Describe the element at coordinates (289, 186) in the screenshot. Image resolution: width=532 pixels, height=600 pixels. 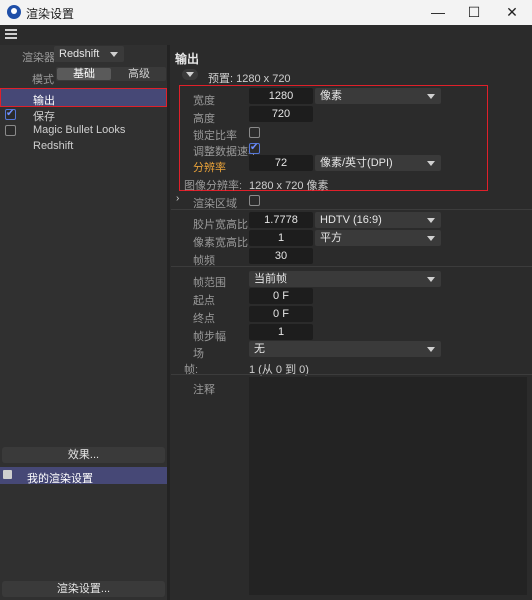
I see `image-resolution-value: 1280 x 720 像素` at that location.